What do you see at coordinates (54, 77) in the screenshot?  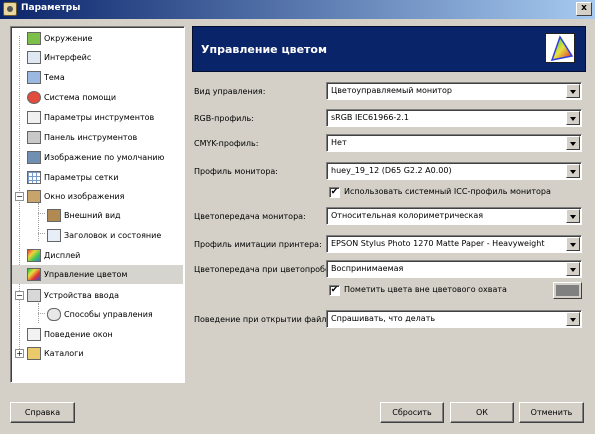 I see `tree-item-label: Тема` at bounding box center [54, 77].